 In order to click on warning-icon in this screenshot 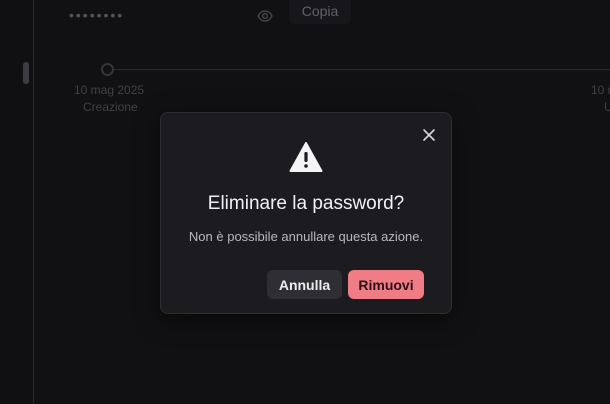, I will do `click(306, 157)`.